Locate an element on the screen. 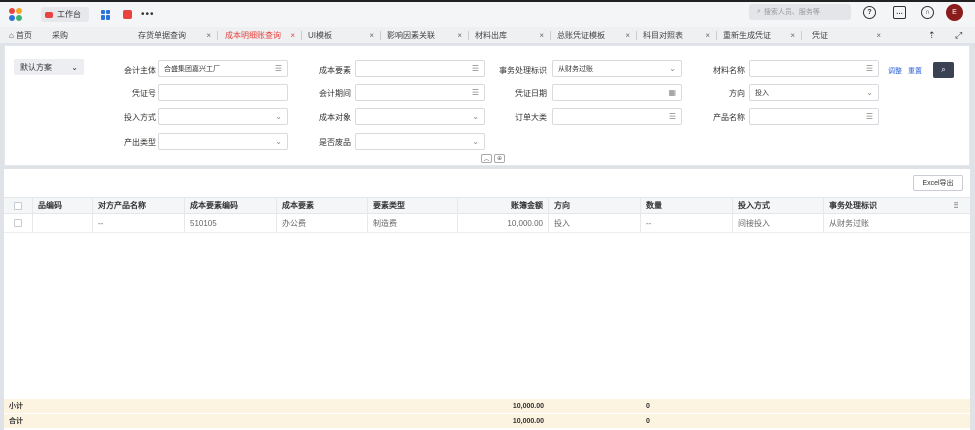 The width and height of the screenshot is (975, 430). pin-icon: ⊕ is located at coordinates (499, 158).